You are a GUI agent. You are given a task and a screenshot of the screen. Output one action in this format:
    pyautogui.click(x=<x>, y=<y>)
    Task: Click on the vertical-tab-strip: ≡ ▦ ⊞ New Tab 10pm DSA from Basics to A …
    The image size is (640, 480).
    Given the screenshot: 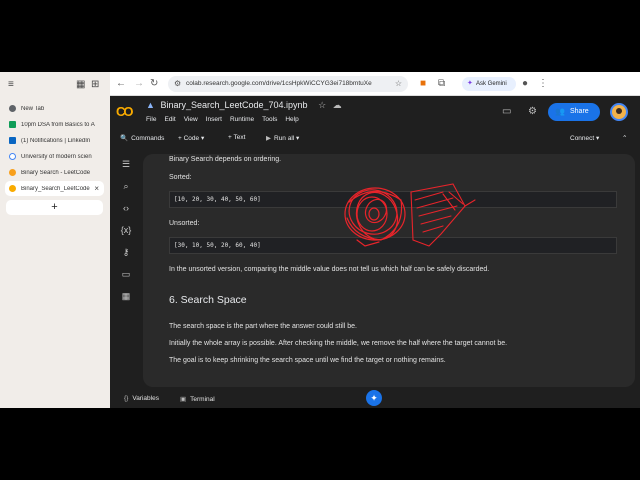 What is the action you would take?
    pyautogui.click(x=55, y=240)
    